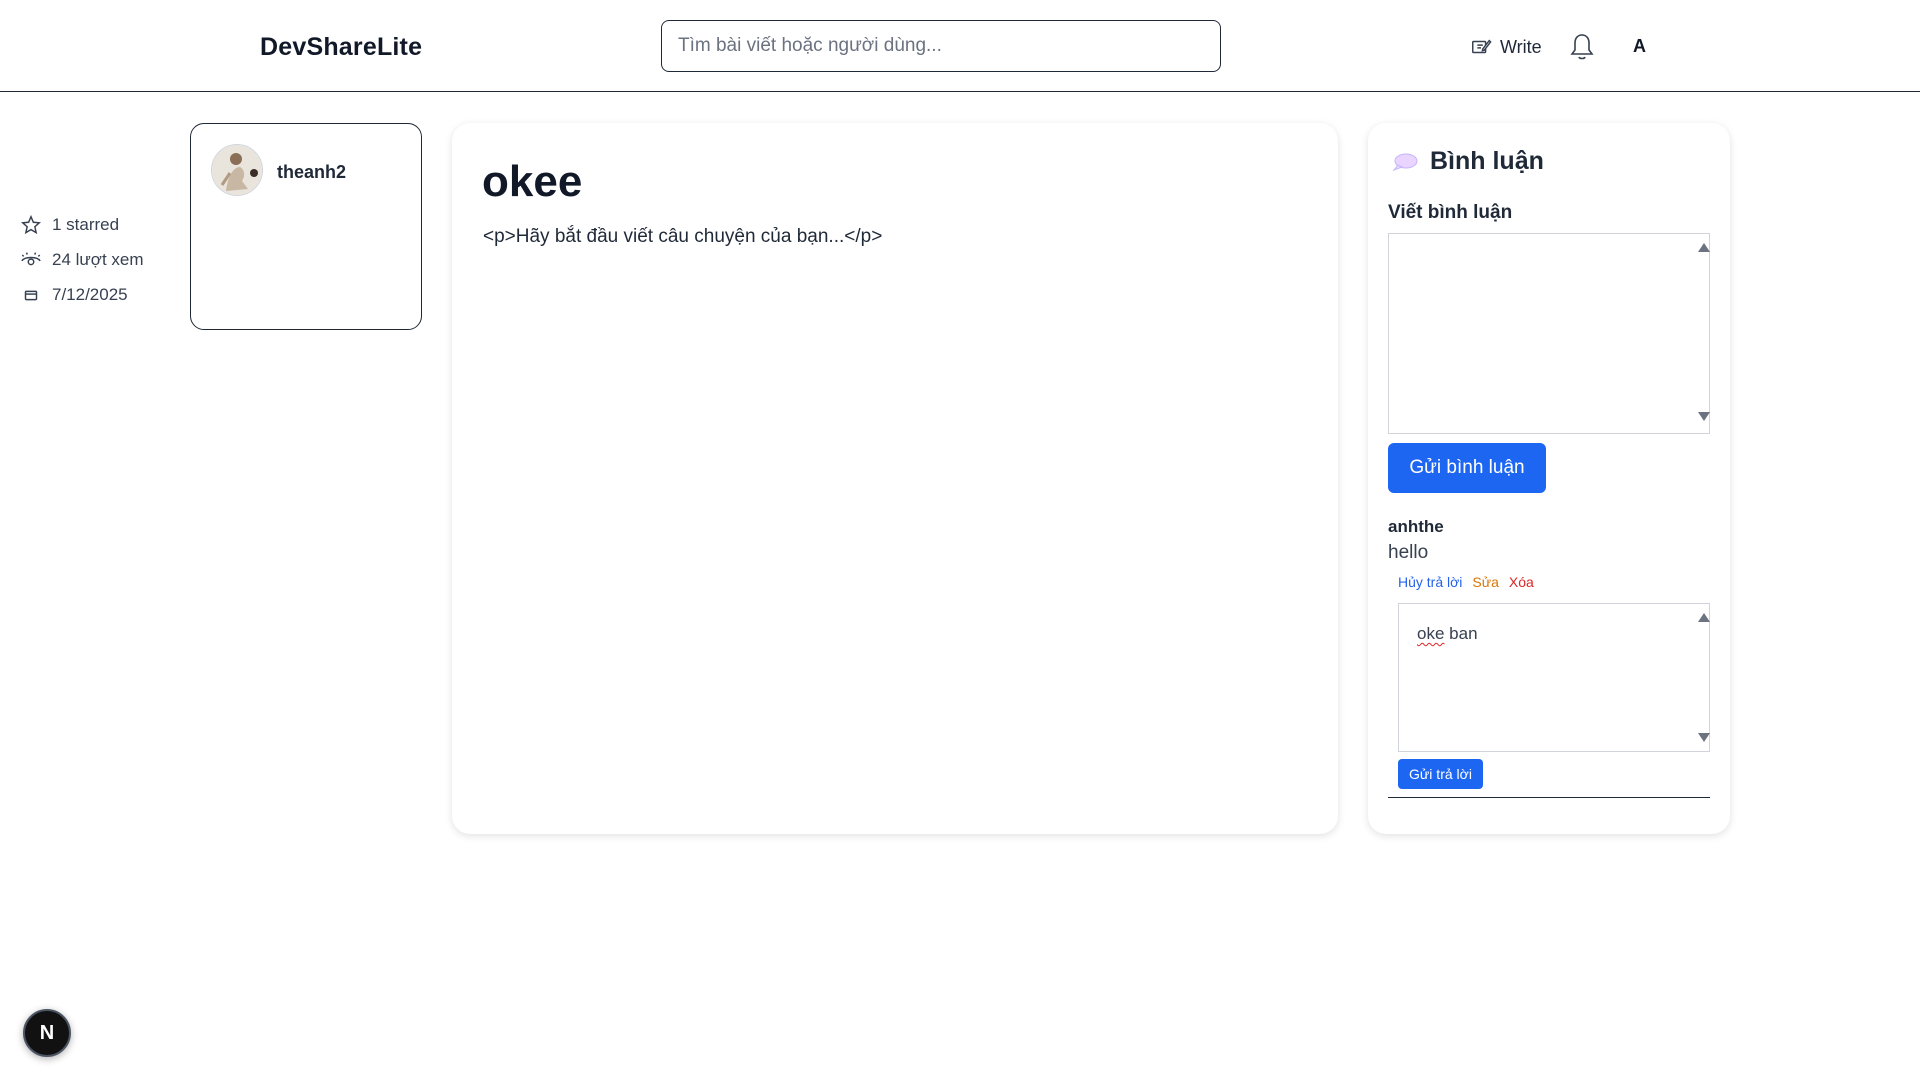 The height and width of the screenshot is (1080, 1920). I want to click on search-input, so click(941, 46).